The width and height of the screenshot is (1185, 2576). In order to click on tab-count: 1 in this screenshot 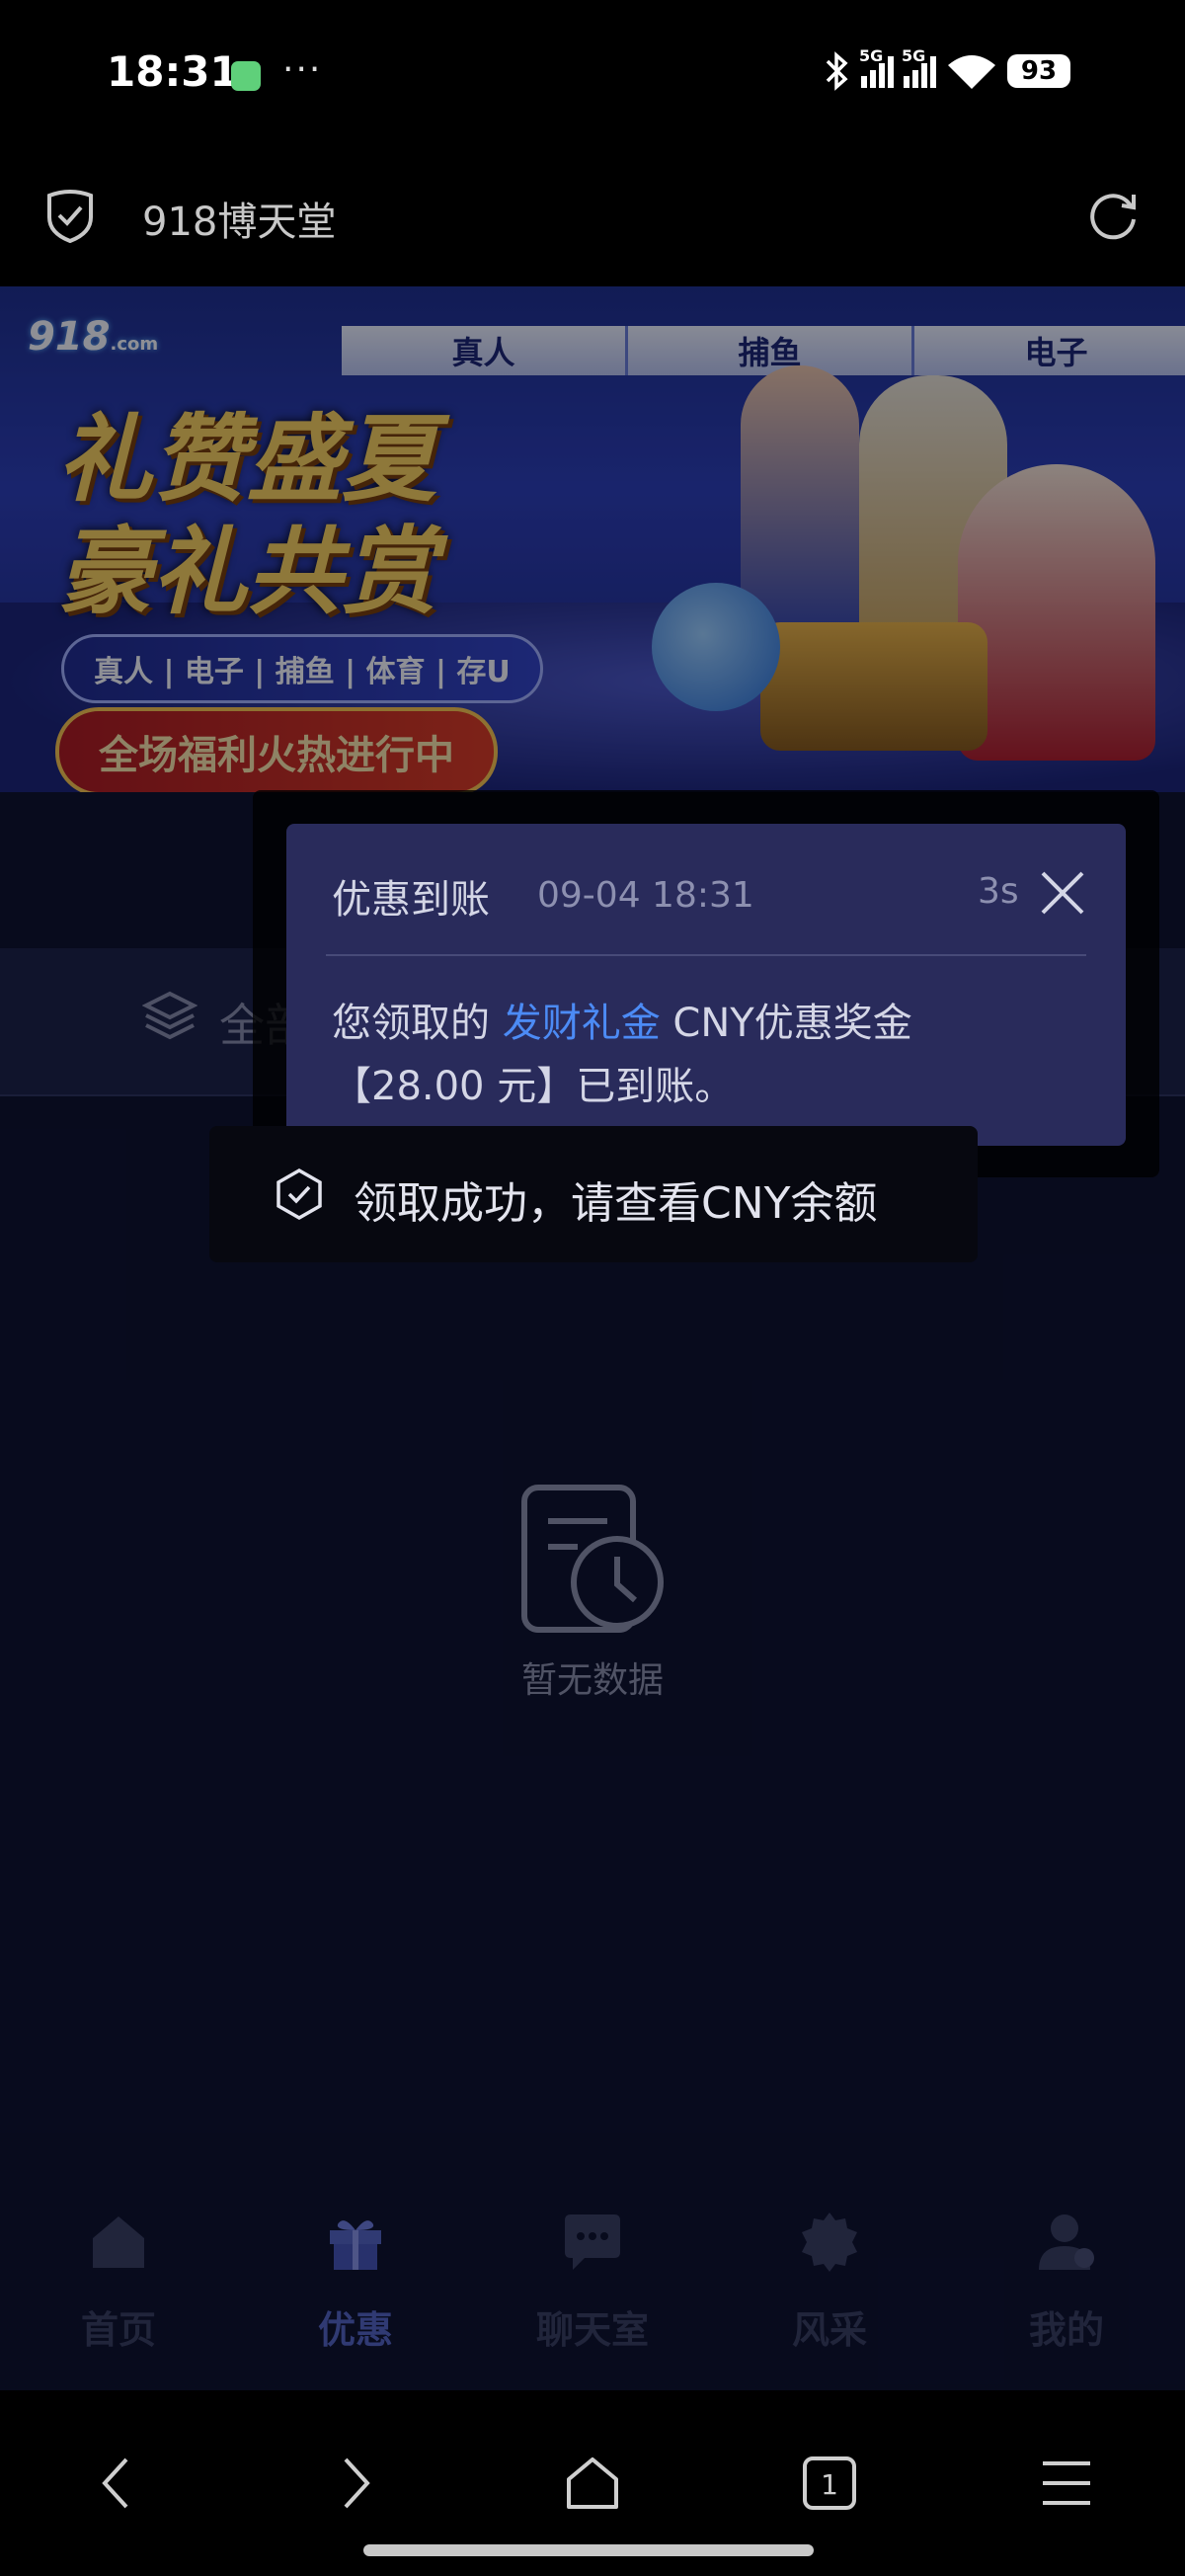, I will do `click(829, 2484)`.